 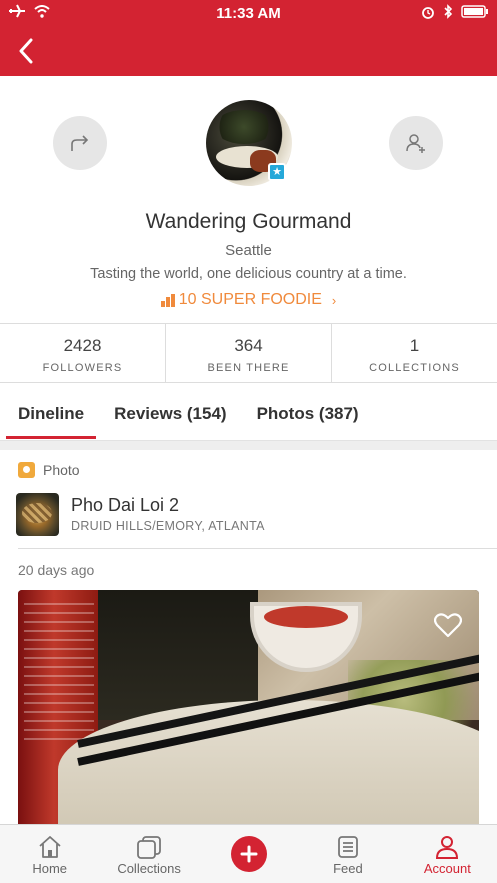 What do you see at coordinates (248, 221) in the screenshot?
I see `profile-name: Wandering Gourmand` at bounding box center [248, 221].